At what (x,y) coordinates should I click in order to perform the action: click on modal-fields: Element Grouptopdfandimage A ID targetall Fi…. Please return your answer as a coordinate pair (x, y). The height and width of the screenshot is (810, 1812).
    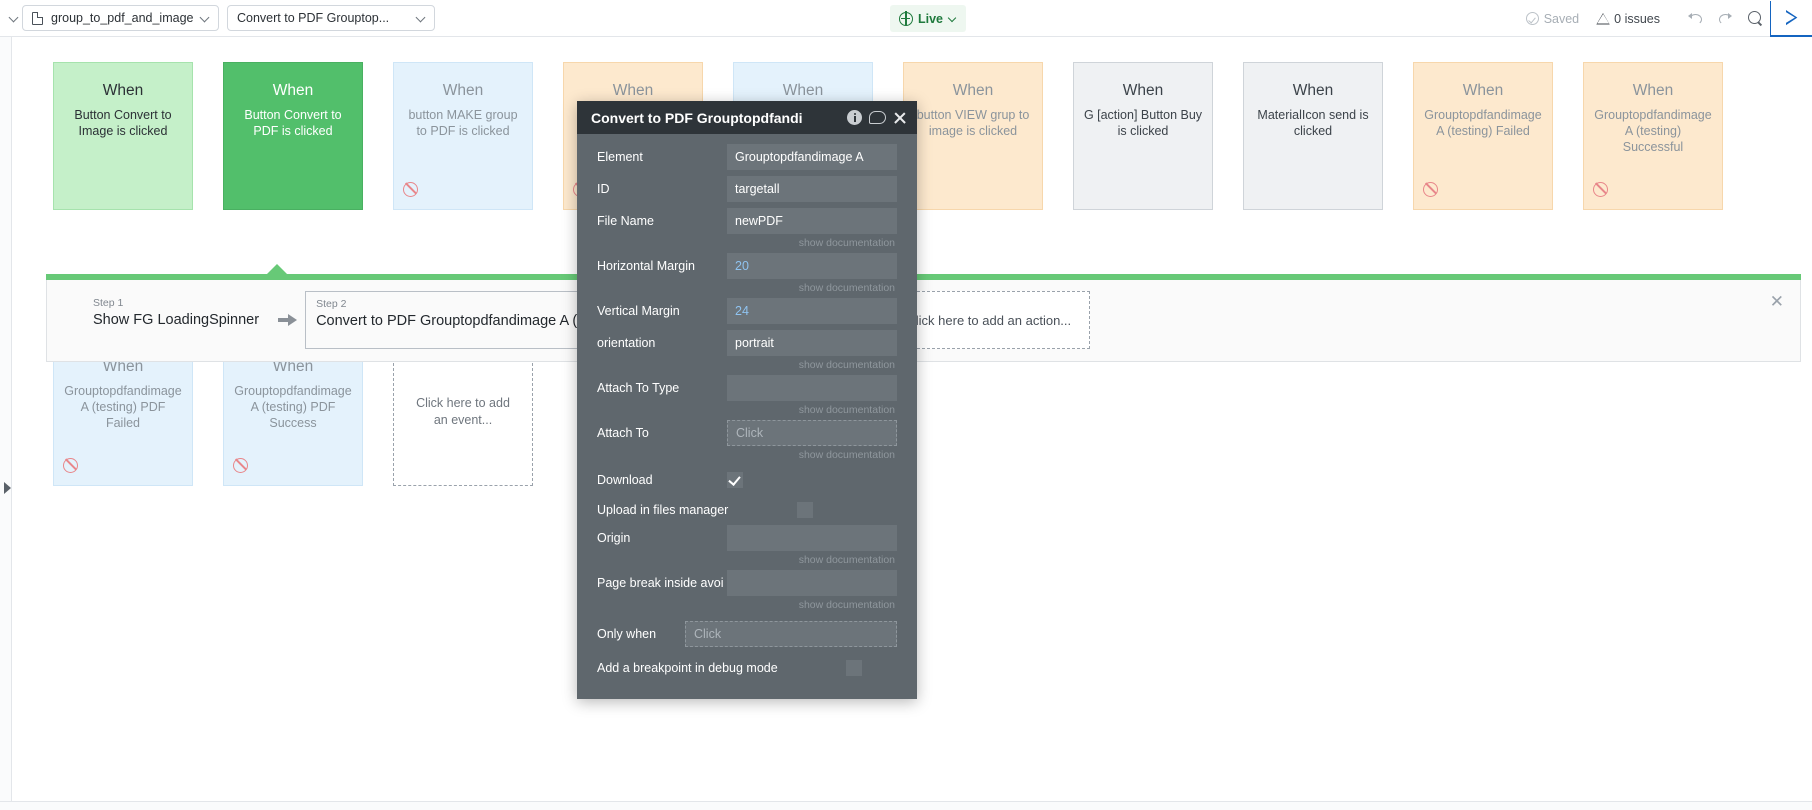
    Looking at the image, I should click on (747, 304).